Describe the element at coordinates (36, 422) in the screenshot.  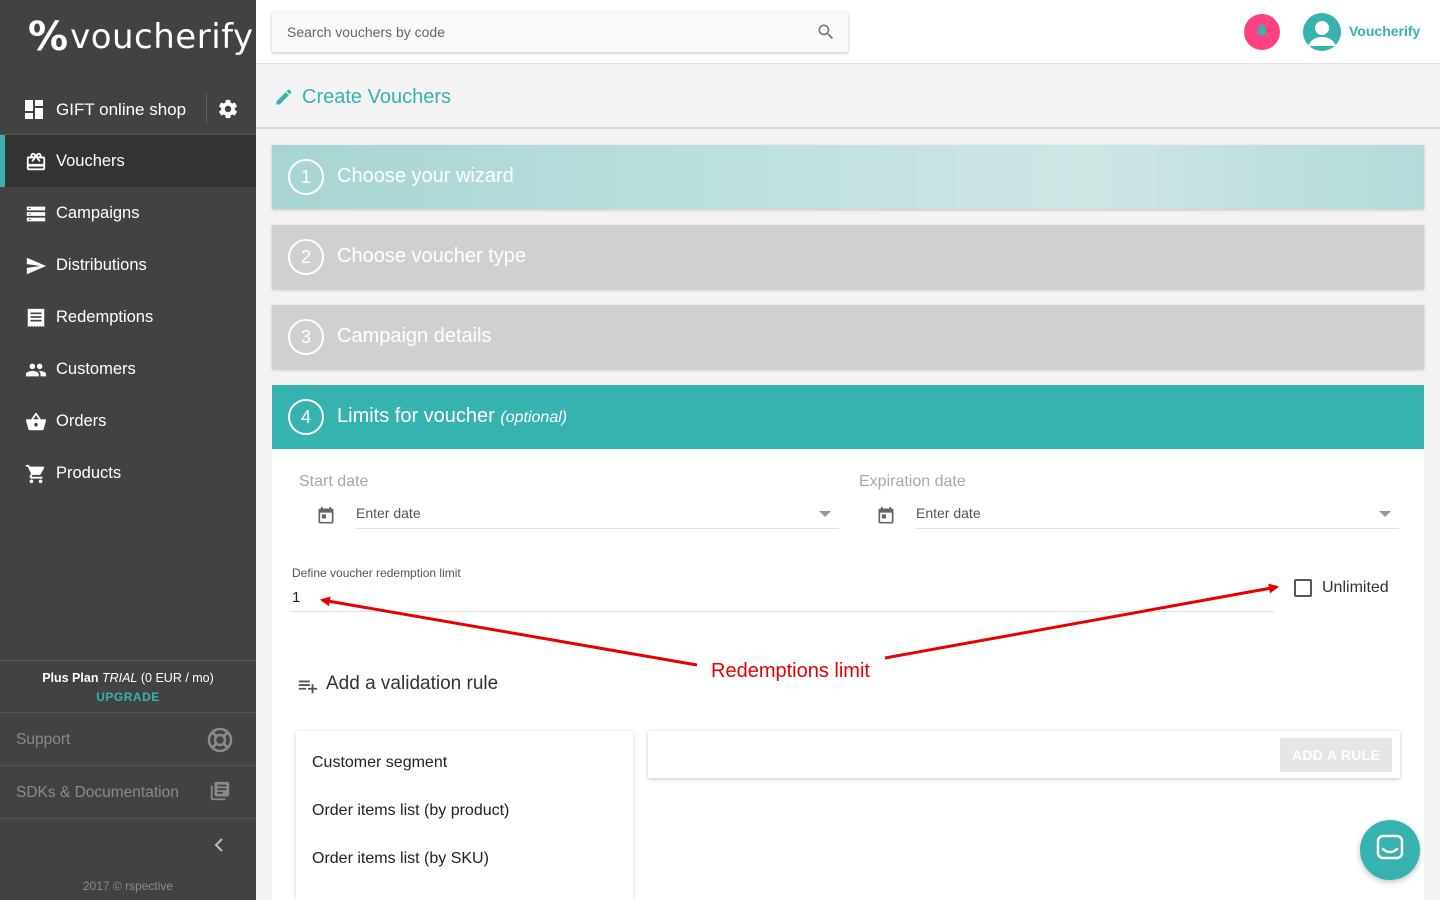
I see `basket-icon` at that location.